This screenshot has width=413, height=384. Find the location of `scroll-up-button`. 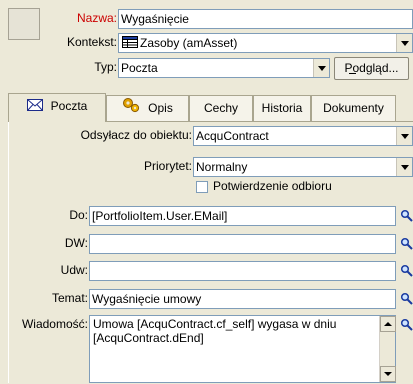

scroll-up-button is located at coordinates (388, 324).